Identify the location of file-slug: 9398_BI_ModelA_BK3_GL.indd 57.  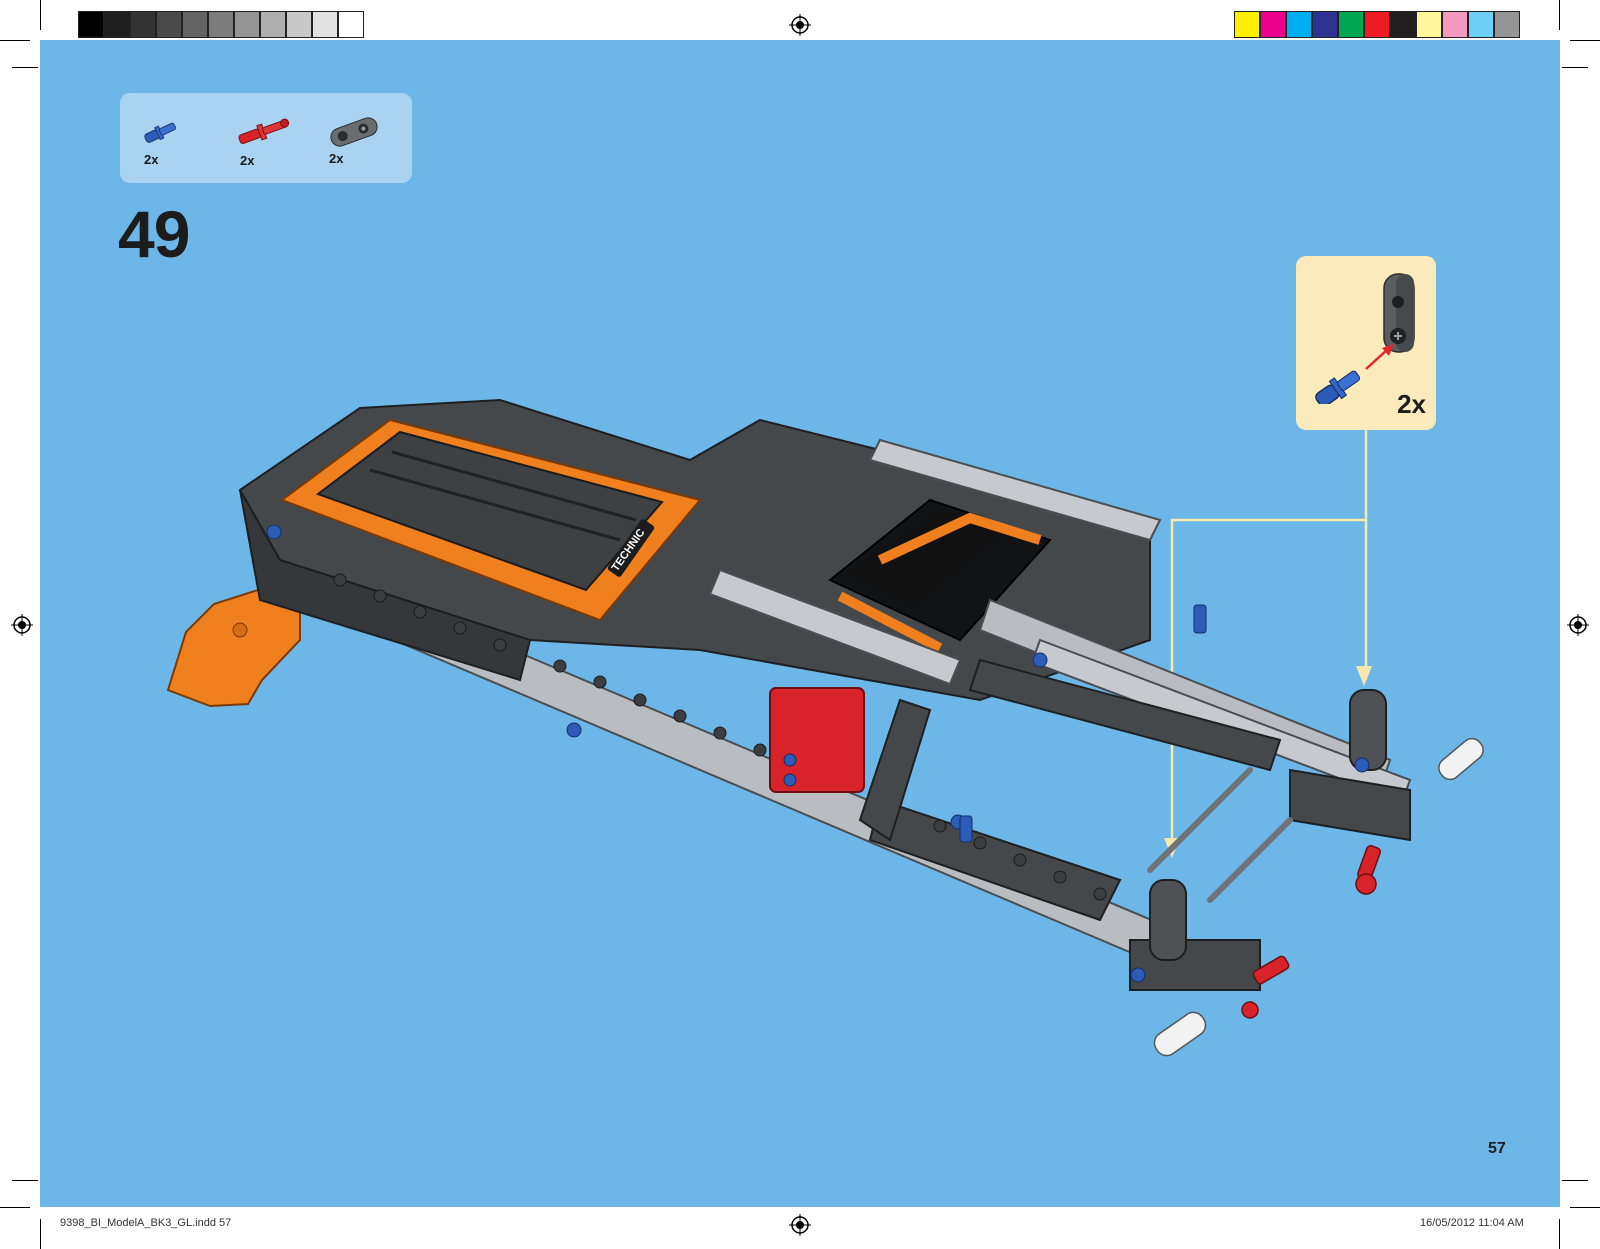
(146, 1223).